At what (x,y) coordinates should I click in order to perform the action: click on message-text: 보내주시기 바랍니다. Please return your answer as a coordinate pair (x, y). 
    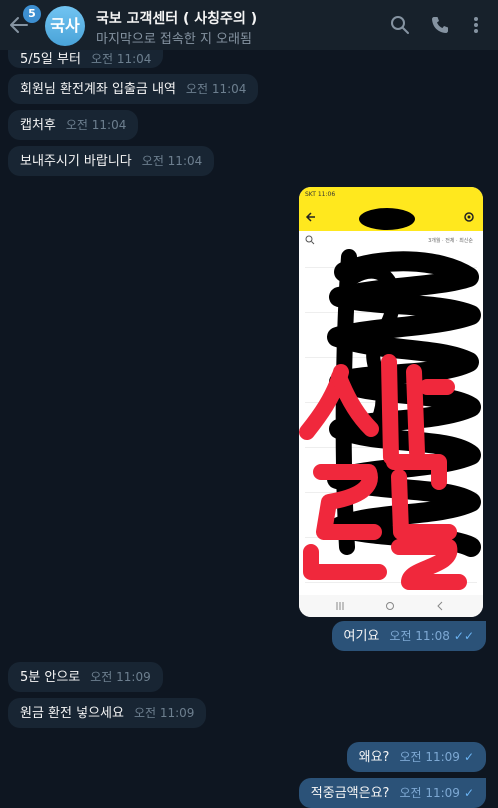
    Looking at the image, I should click on (76, 161).